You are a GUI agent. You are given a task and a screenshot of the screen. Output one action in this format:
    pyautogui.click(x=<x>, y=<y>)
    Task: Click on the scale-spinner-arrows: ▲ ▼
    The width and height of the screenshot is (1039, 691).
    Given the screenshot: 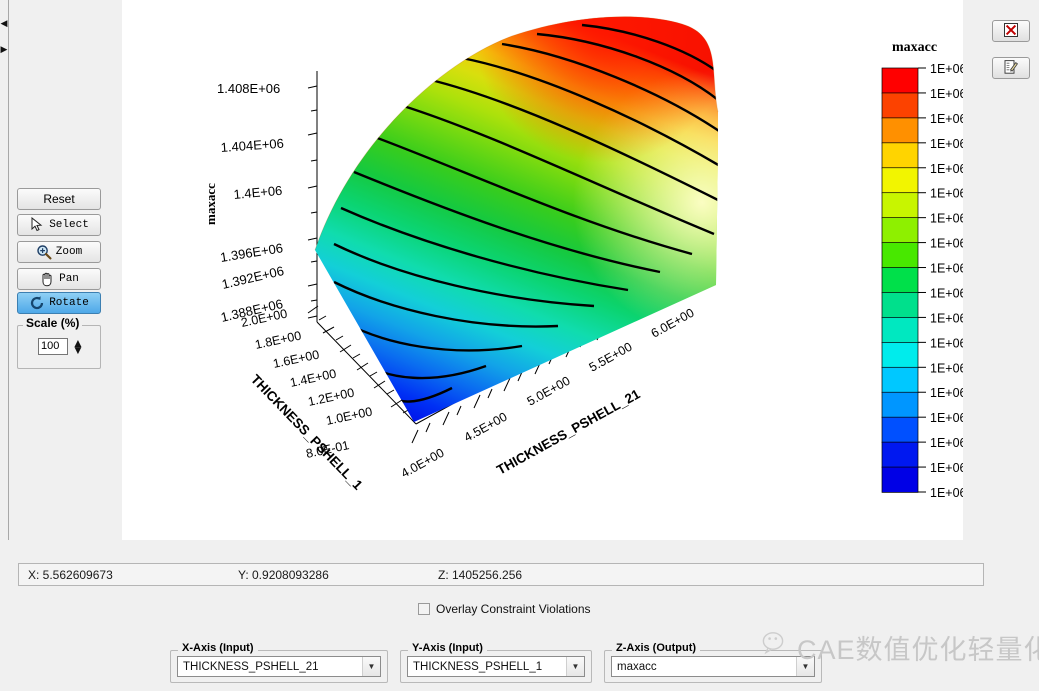 What is the action you would take?
    pyautogui.click(x=78, y=346)
    